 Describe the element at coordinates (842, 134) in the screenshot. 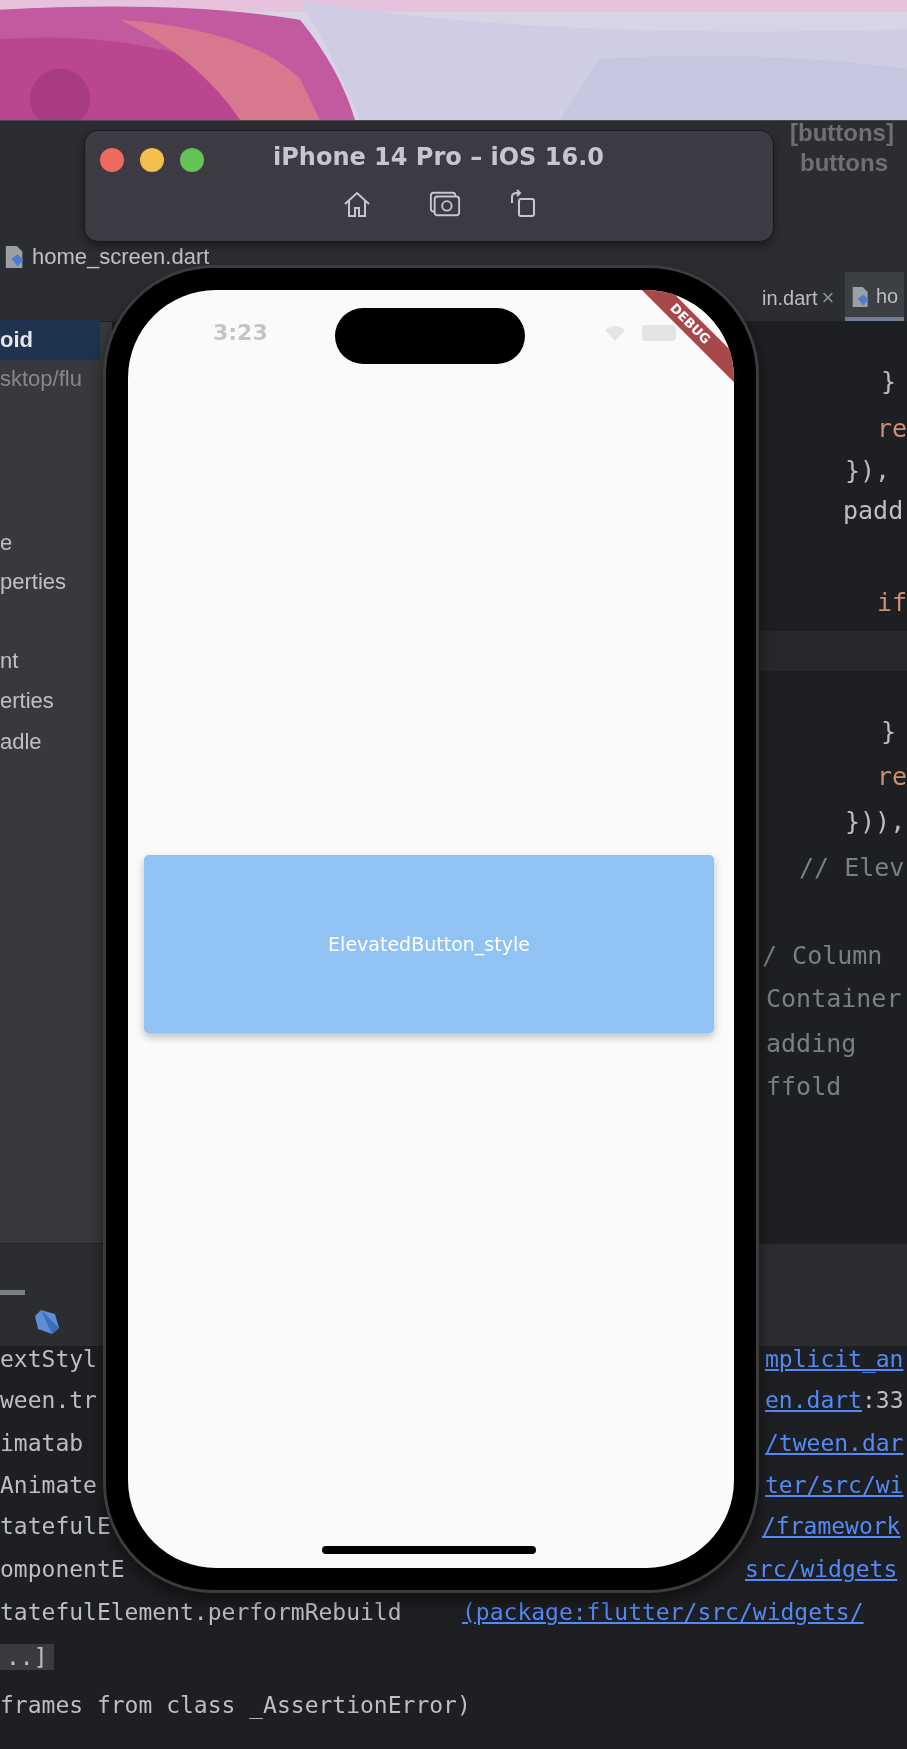

I see `window-title: [buttons]` at that location.